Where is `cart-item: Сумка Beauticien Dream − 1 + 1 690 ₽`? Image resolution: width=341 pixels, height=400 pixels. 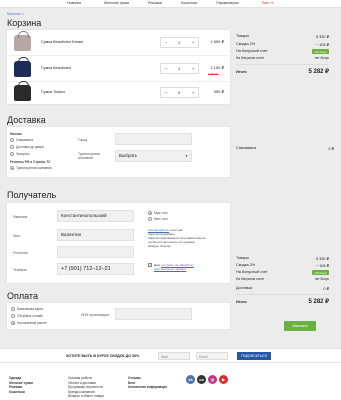
cart-item: Сумка Beauticien Dream − 1 + 1 690 ₽ is located at coordinates (118, 43).